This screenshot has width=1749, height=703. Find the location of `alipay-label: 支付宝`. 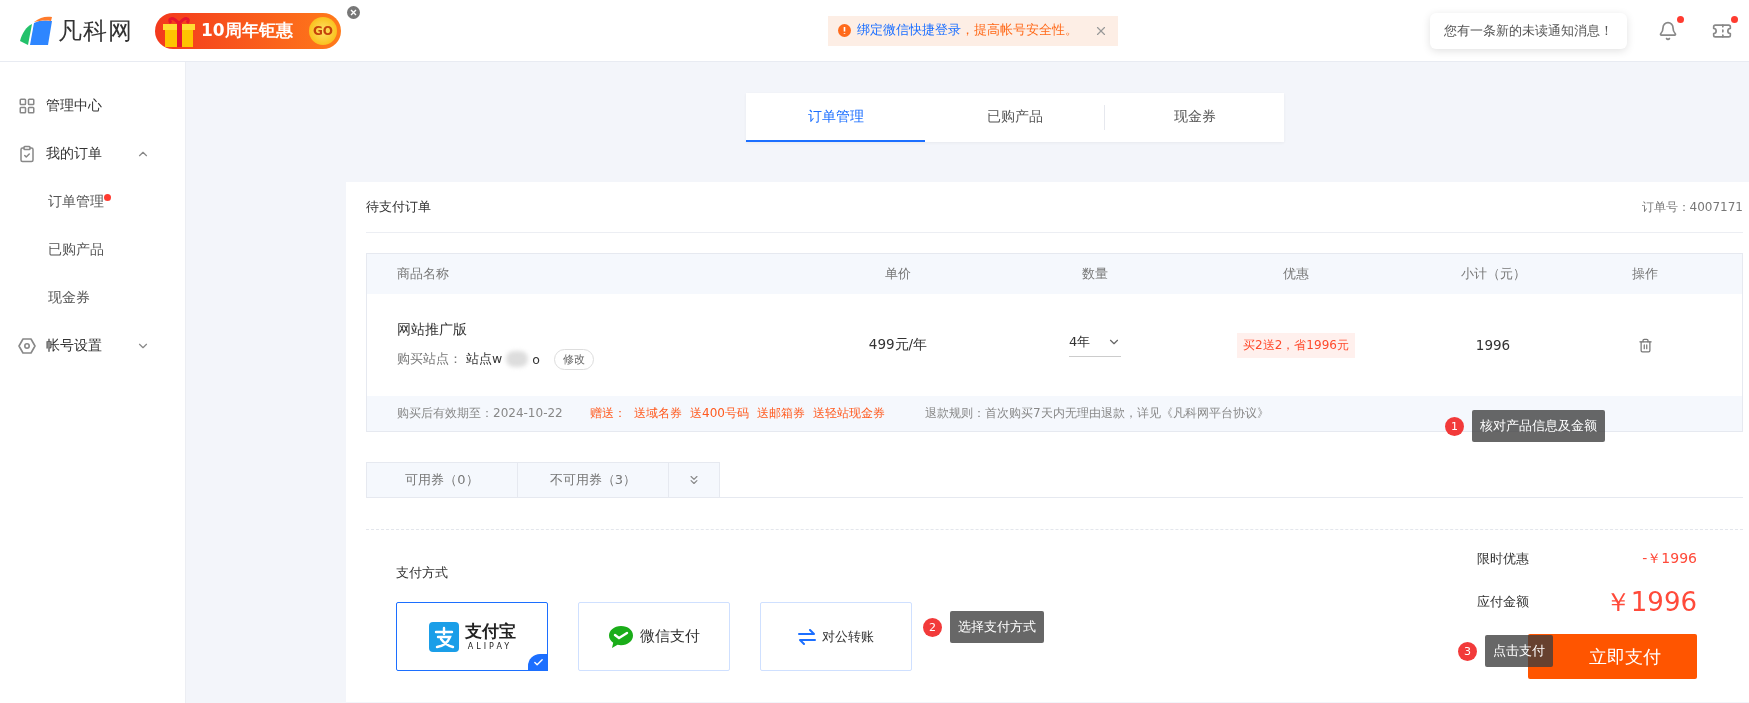

alipay-label: 支付宝 is located at coordinates (490, 631).